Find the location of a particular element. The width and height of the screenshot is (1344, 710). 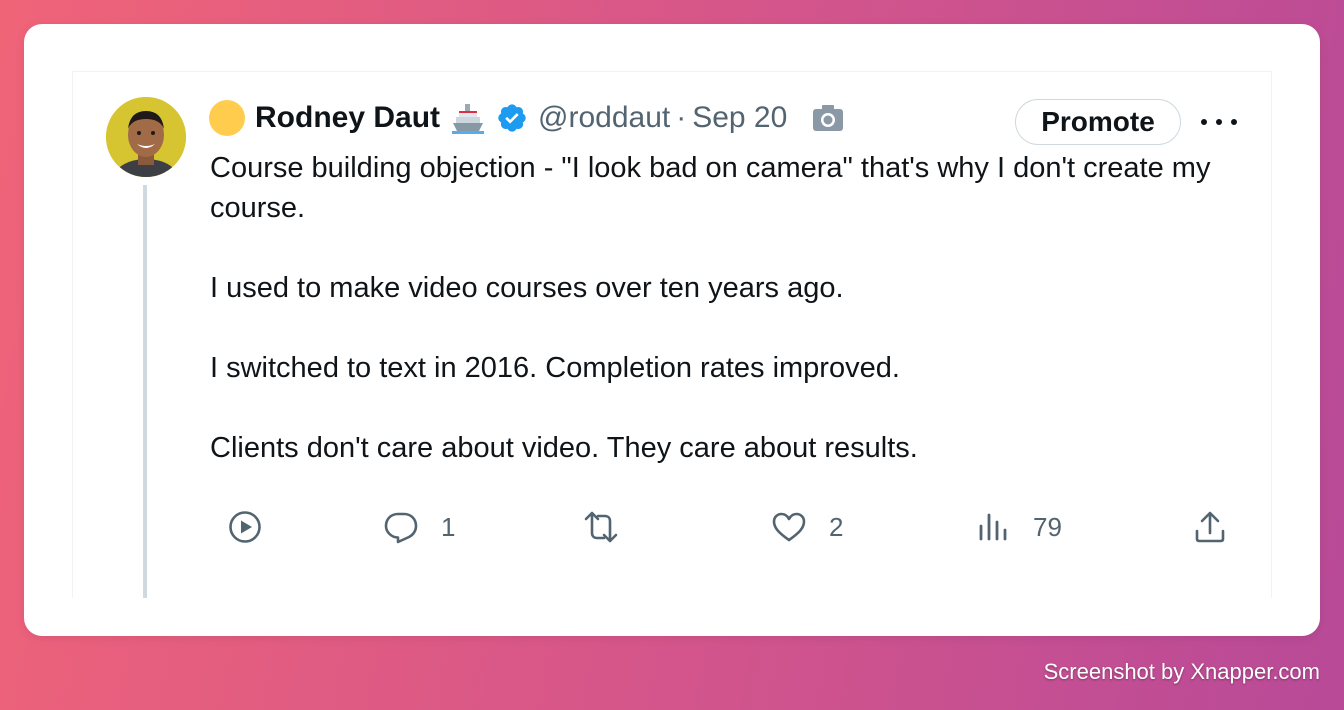

play-circle-icon is located at coordinates (245, 527).